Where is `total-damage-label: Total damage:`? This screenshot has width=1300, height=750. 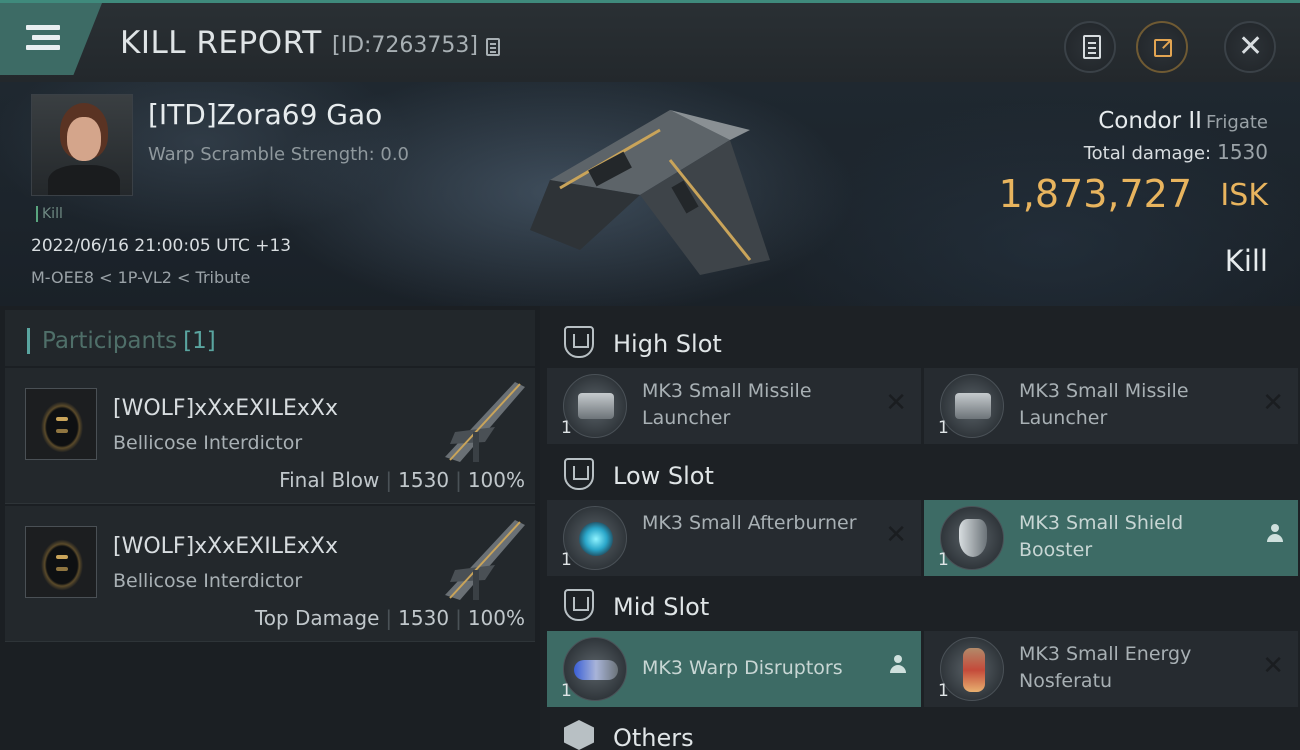
total-damage-label: Total damage: is located at coordinates (1147, 153).